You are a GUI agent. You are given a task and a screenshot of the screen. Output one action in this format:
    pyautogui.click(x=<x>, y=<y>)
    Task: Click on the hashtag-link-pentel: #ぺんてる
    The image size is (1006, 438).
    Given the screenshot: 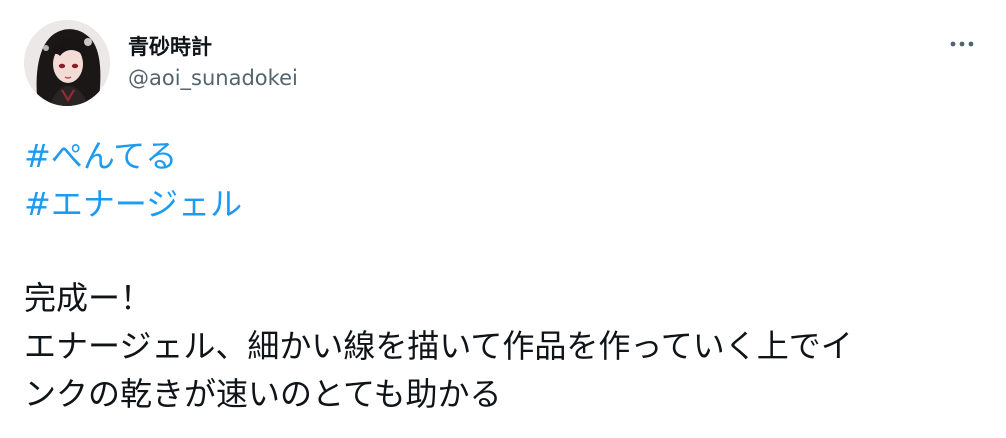 What is the action you would take?
    pyautogui.click(x=100, y=156)
    